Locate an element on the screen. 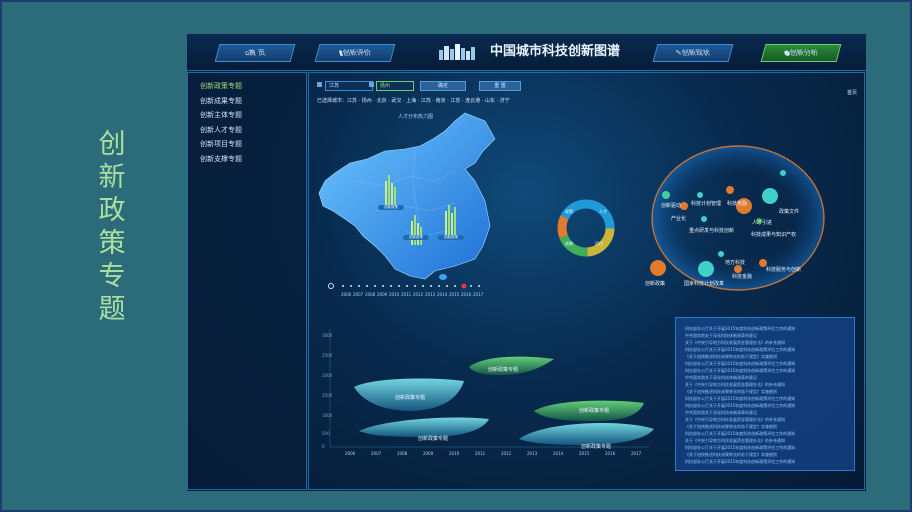  timeline-year: 2016 is located at coordinates (466, 294).